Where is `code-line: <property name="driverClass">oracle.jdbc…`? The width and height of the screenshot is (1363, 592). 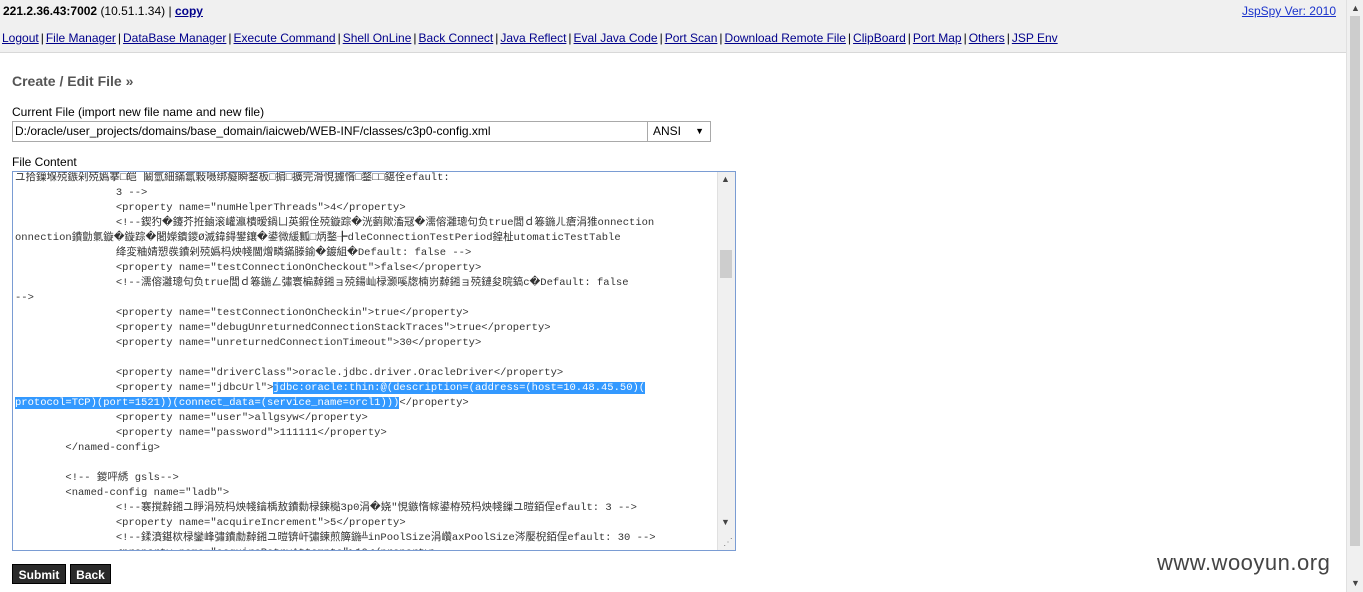 code-line: <property name="driverClass">oracle.jdbc… is located at coordinates (289, 373).